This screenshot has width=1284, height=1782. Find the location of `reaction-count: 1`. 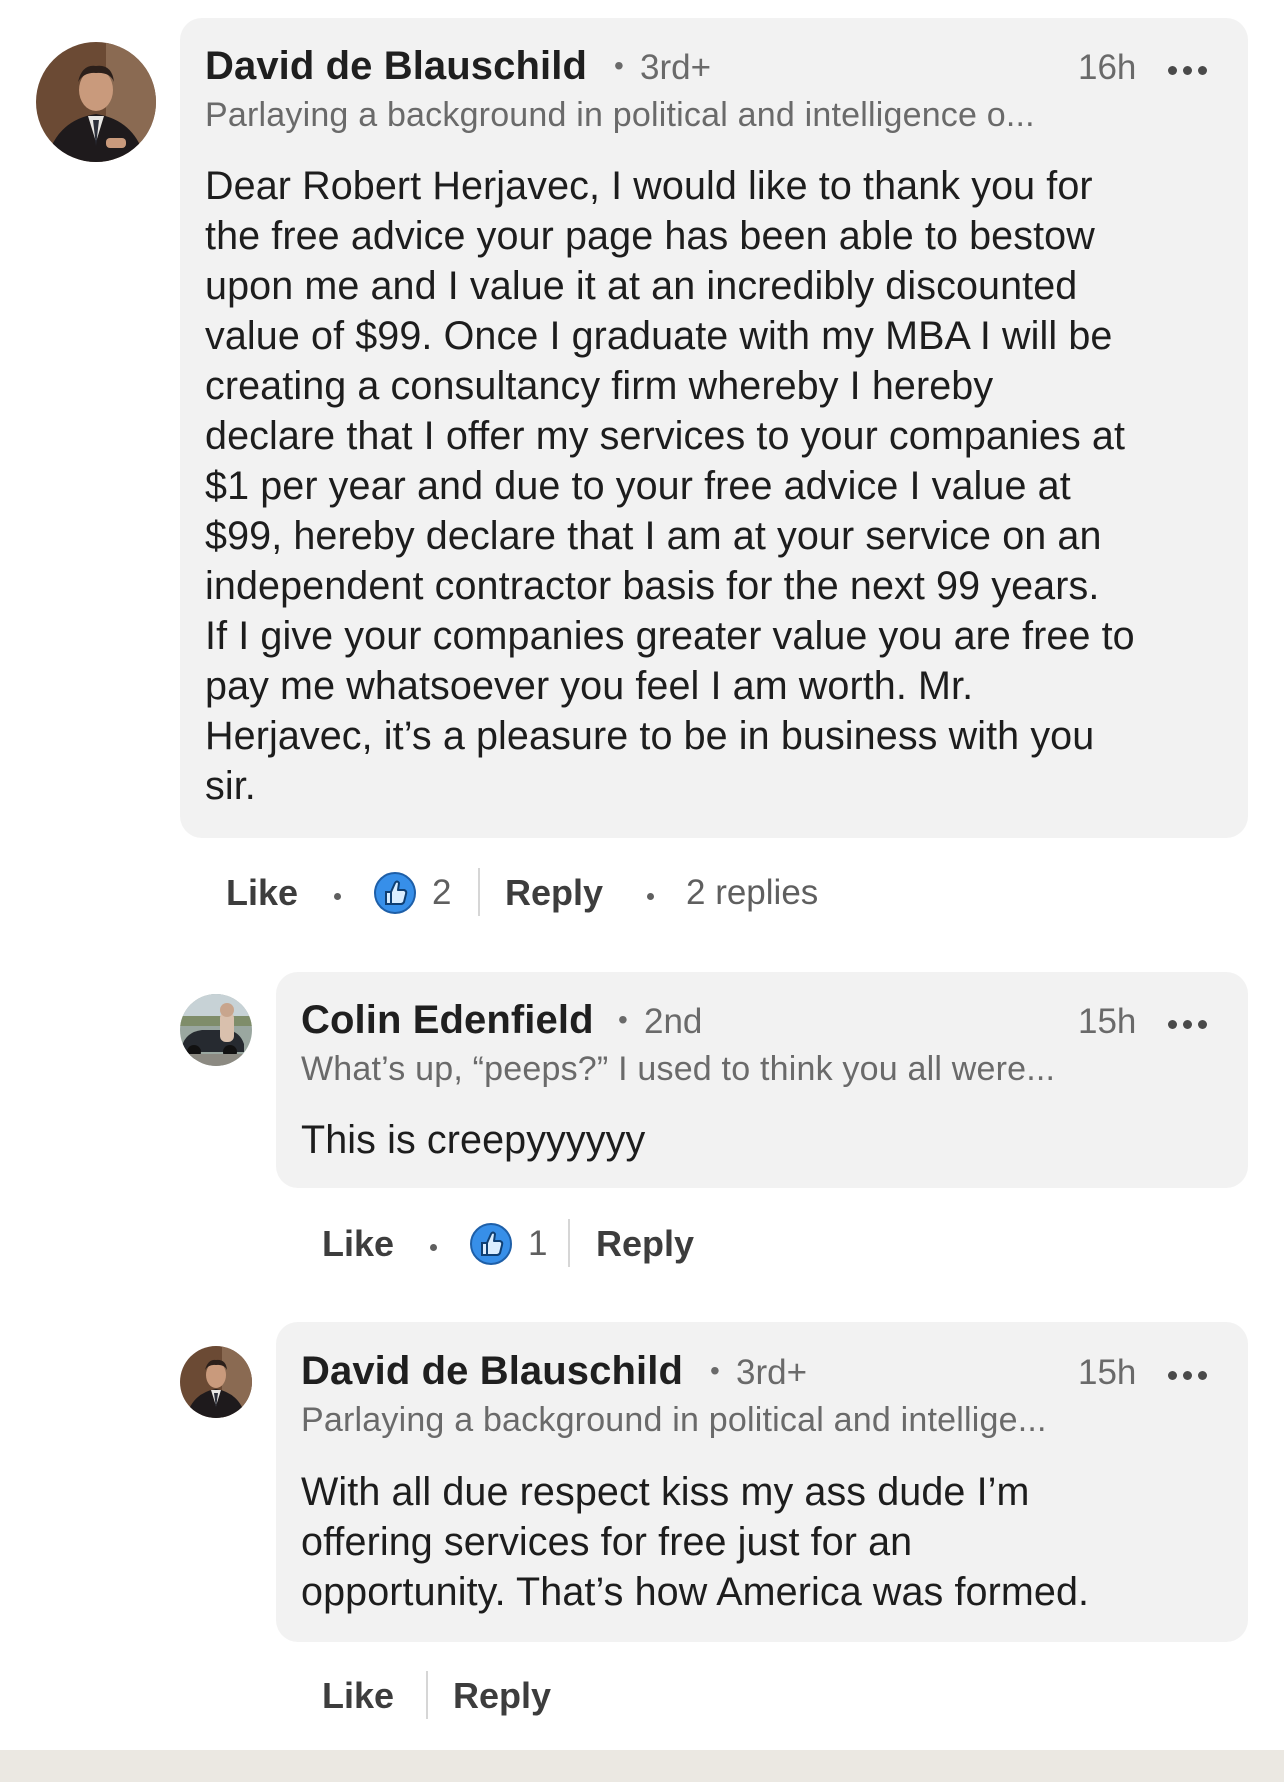

reaction-count: 1 is located at coordinates (537, 1244).